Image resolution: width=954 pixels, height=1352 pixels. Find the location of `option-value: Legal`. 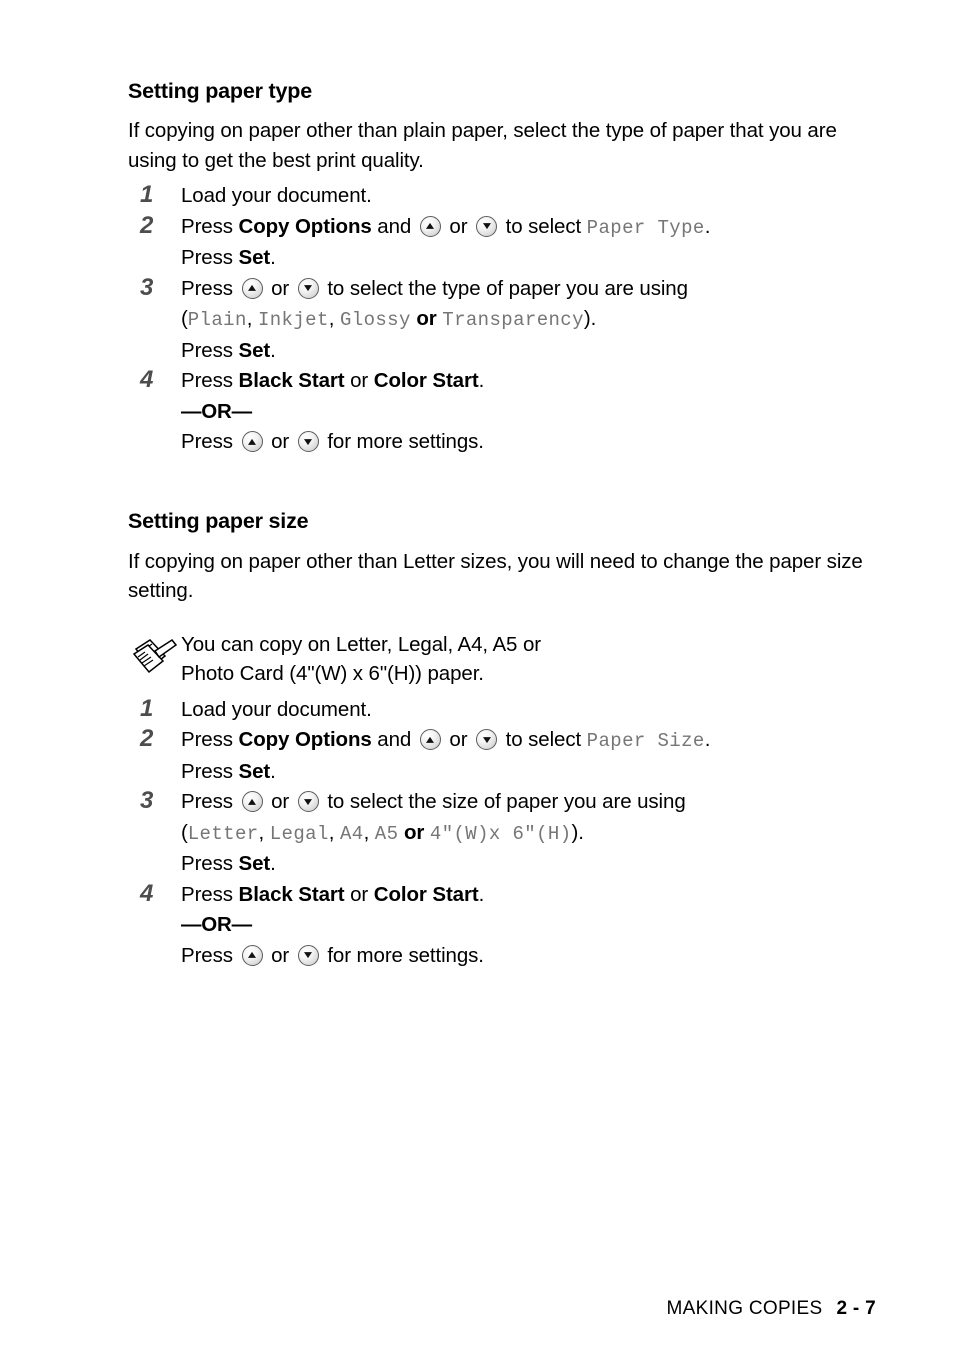

option-value: Legal is located at coordinates (299, 833).